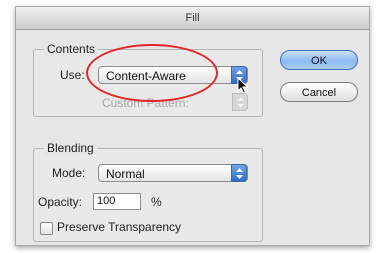 The image size is (381, 253). What do you see at coordinates (72, 75) in the screenshot?
I see `use-label: Use:` at bounding box center [72, 75].